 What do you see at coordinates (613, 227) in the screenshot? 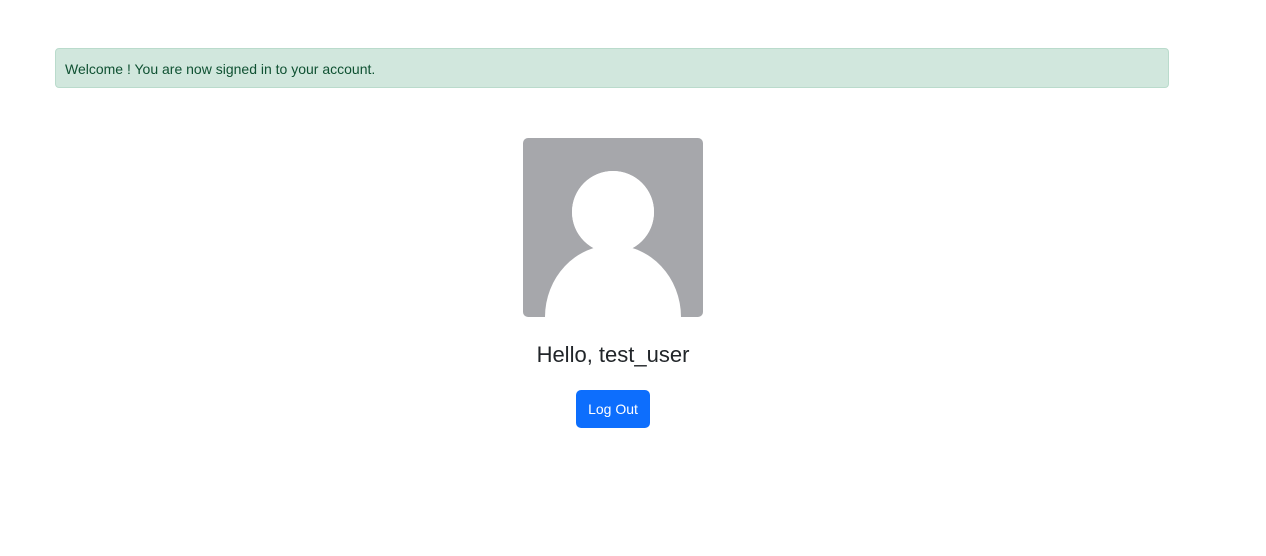
I see `user-avatar-icon` at bounding box center [613, 227].